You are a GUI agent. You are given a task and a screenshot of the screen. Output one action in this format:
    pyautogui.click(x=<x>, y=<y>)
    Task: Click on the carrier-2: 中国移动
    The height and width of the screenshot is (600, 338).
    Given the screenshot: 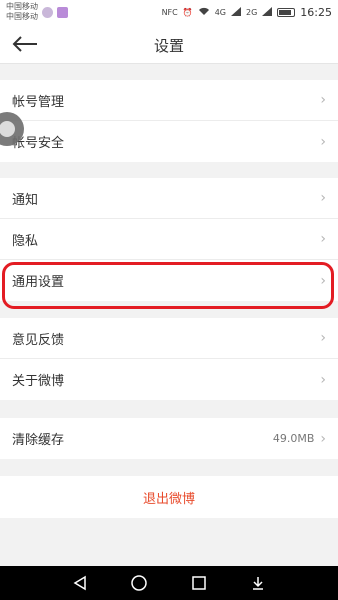 What is the action you would take?
    pyautogui.click(x=22, y=16)
    